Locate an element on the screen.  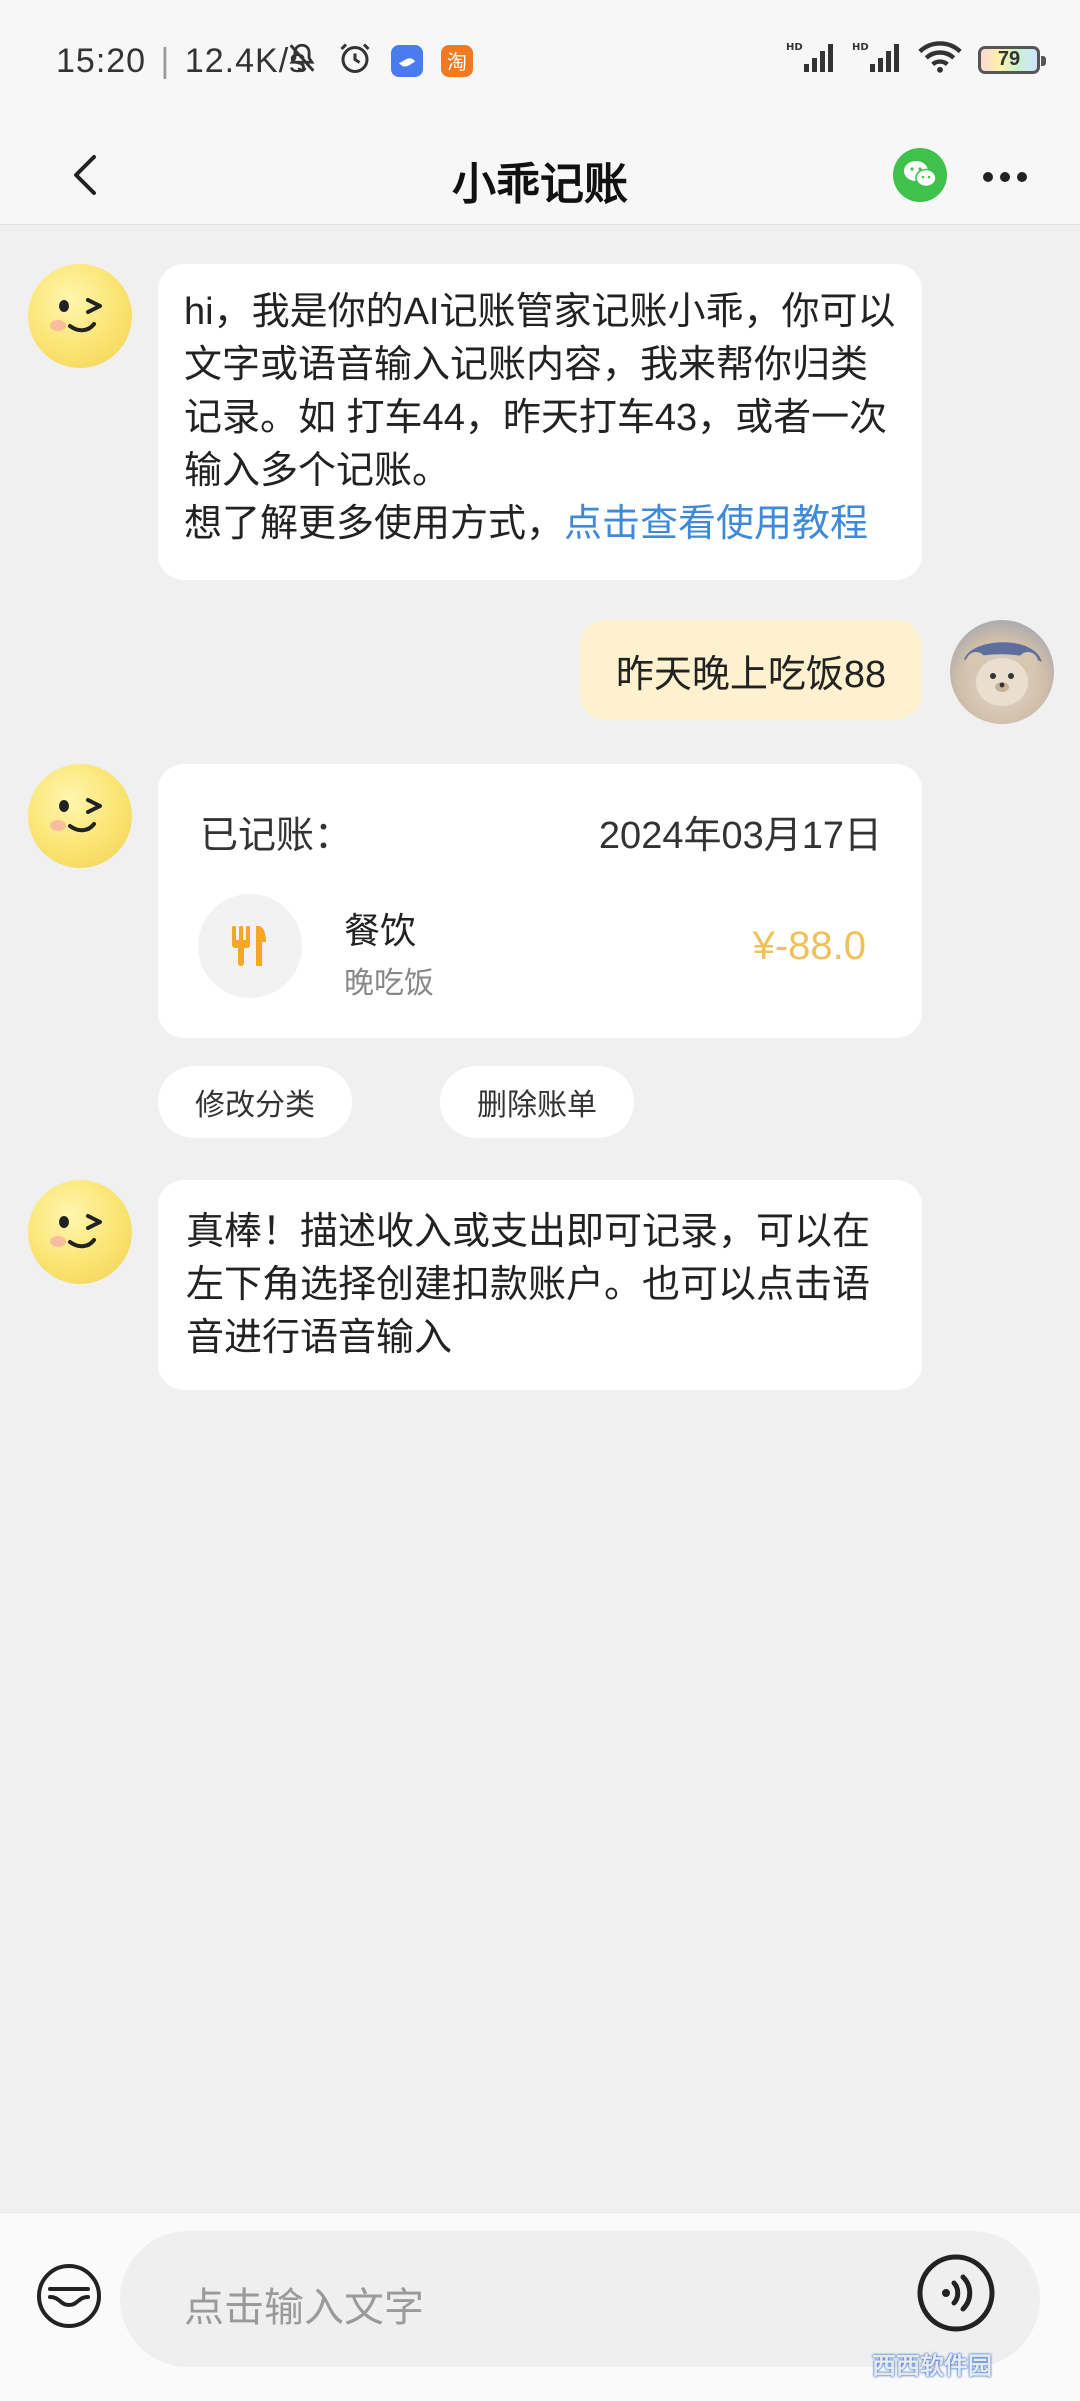
user-message-bubble: 昨天晚上吃饭88 is located at coordinates (751, 670).